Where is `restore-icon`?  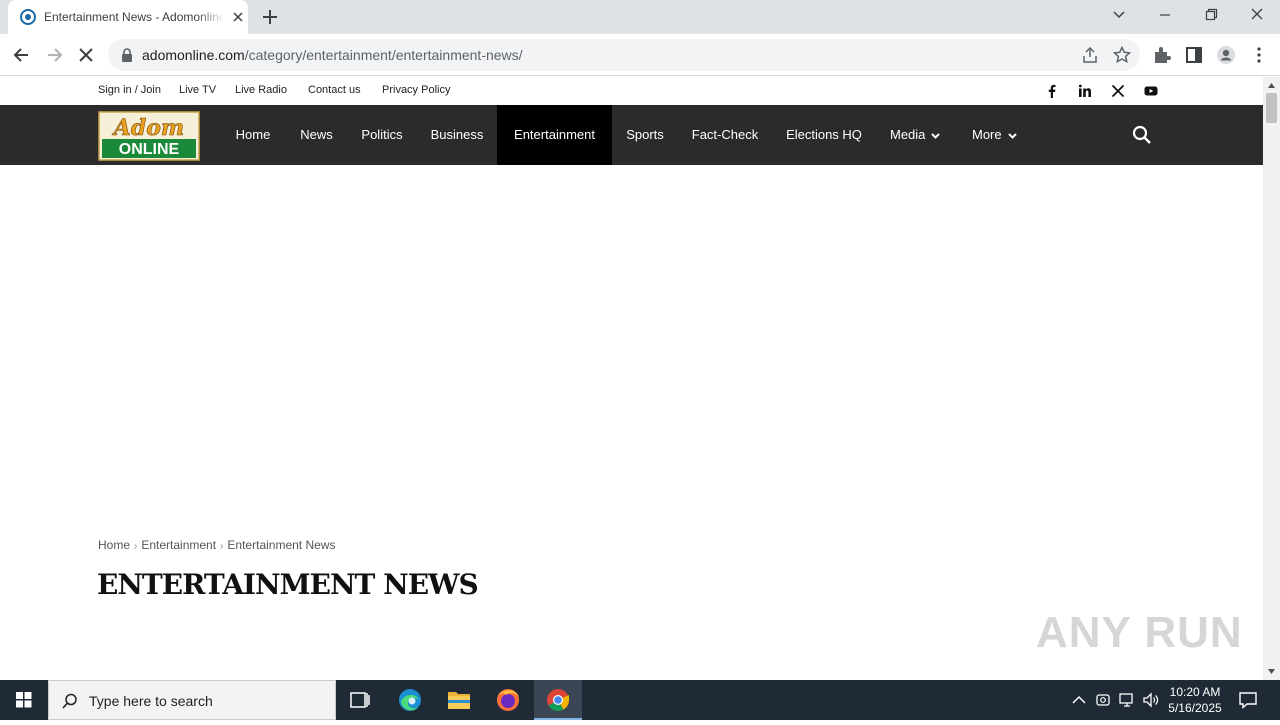 restore-icon is located at coordinates (1211, 15).